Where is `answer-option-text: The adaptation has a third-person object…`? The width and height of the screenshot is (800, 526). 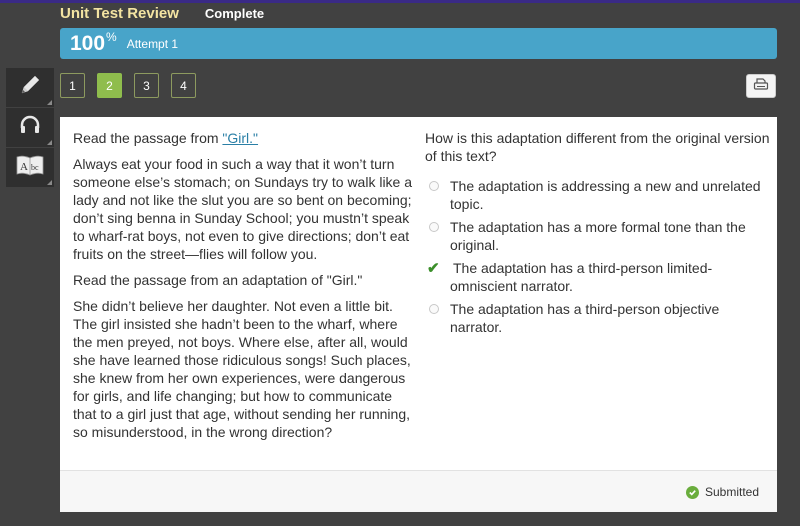 answer-option-text: The adaptation has a third-person object… is located at coordinates (585, 318).